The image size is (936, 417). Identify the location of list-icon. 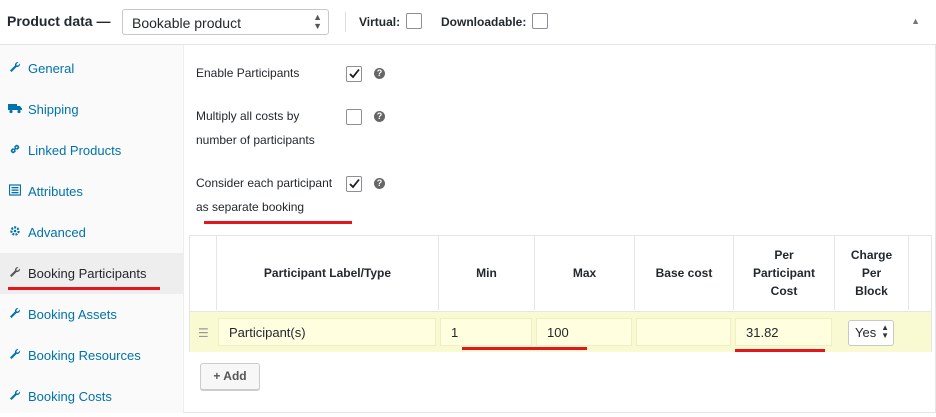
(15, 191).